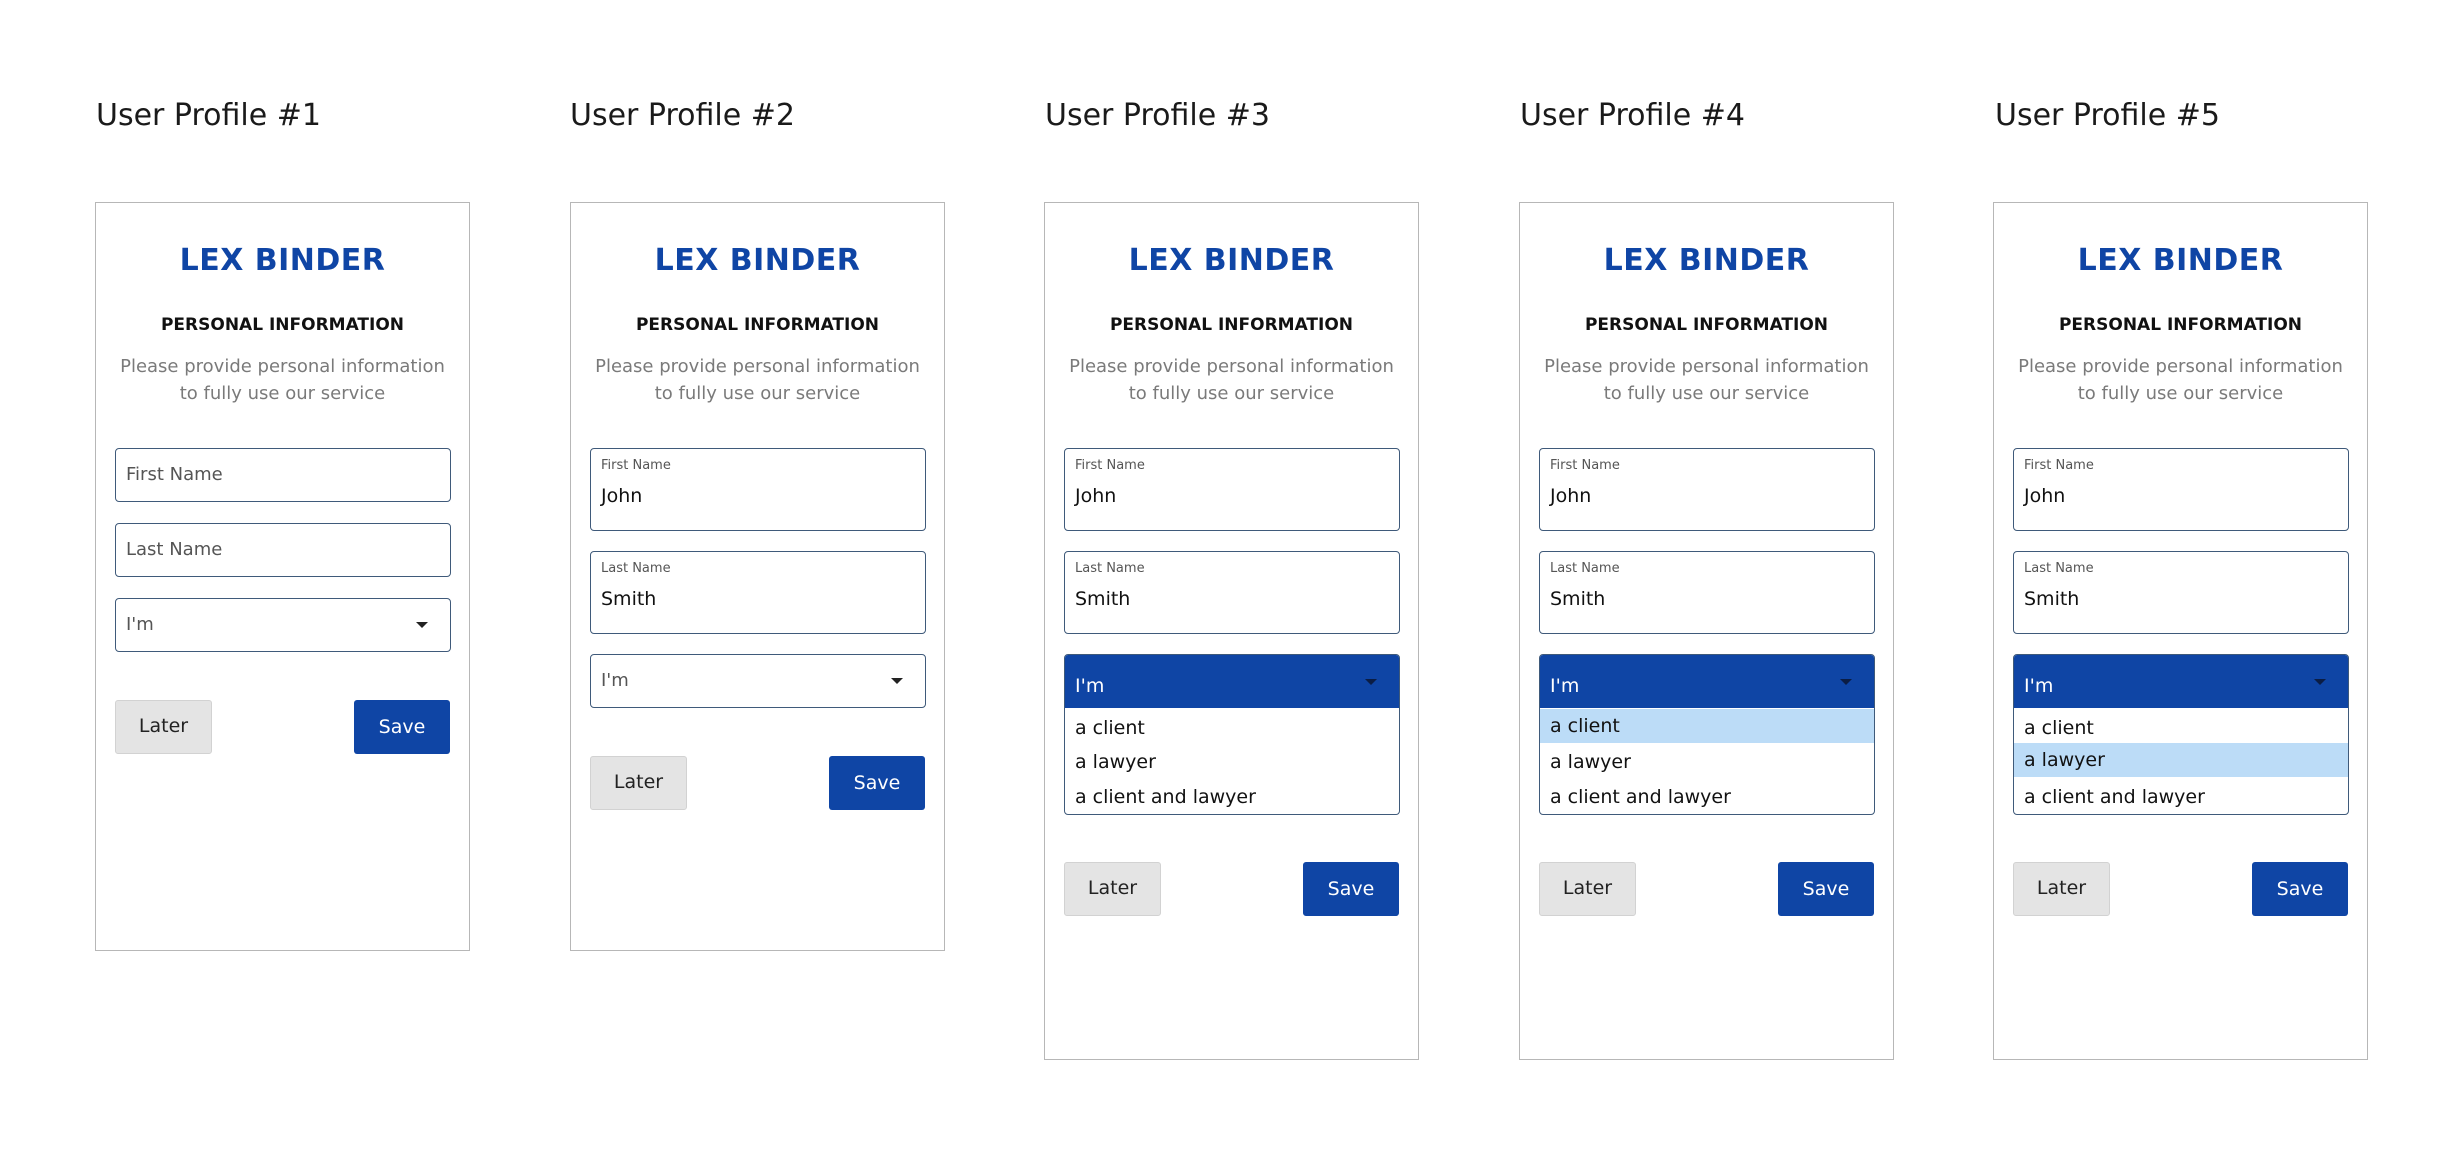  I want to click on profile-title-4: User Profile #4, so click(1632, 115).